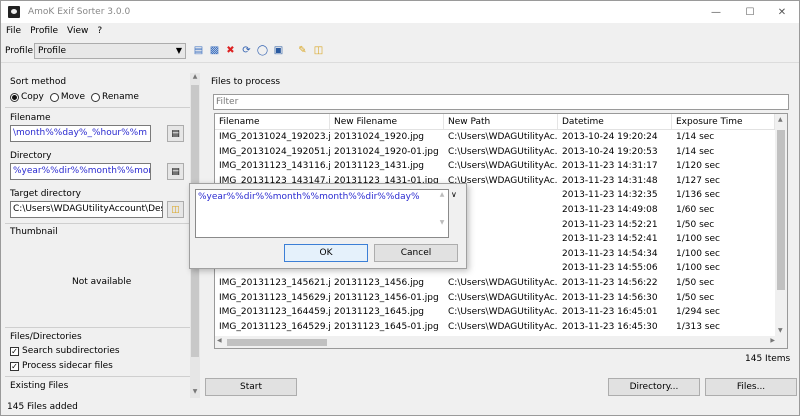 This screenshot has height=416, width=800. I want to click on table-cell: 1/120 sec, so click(698, 166).